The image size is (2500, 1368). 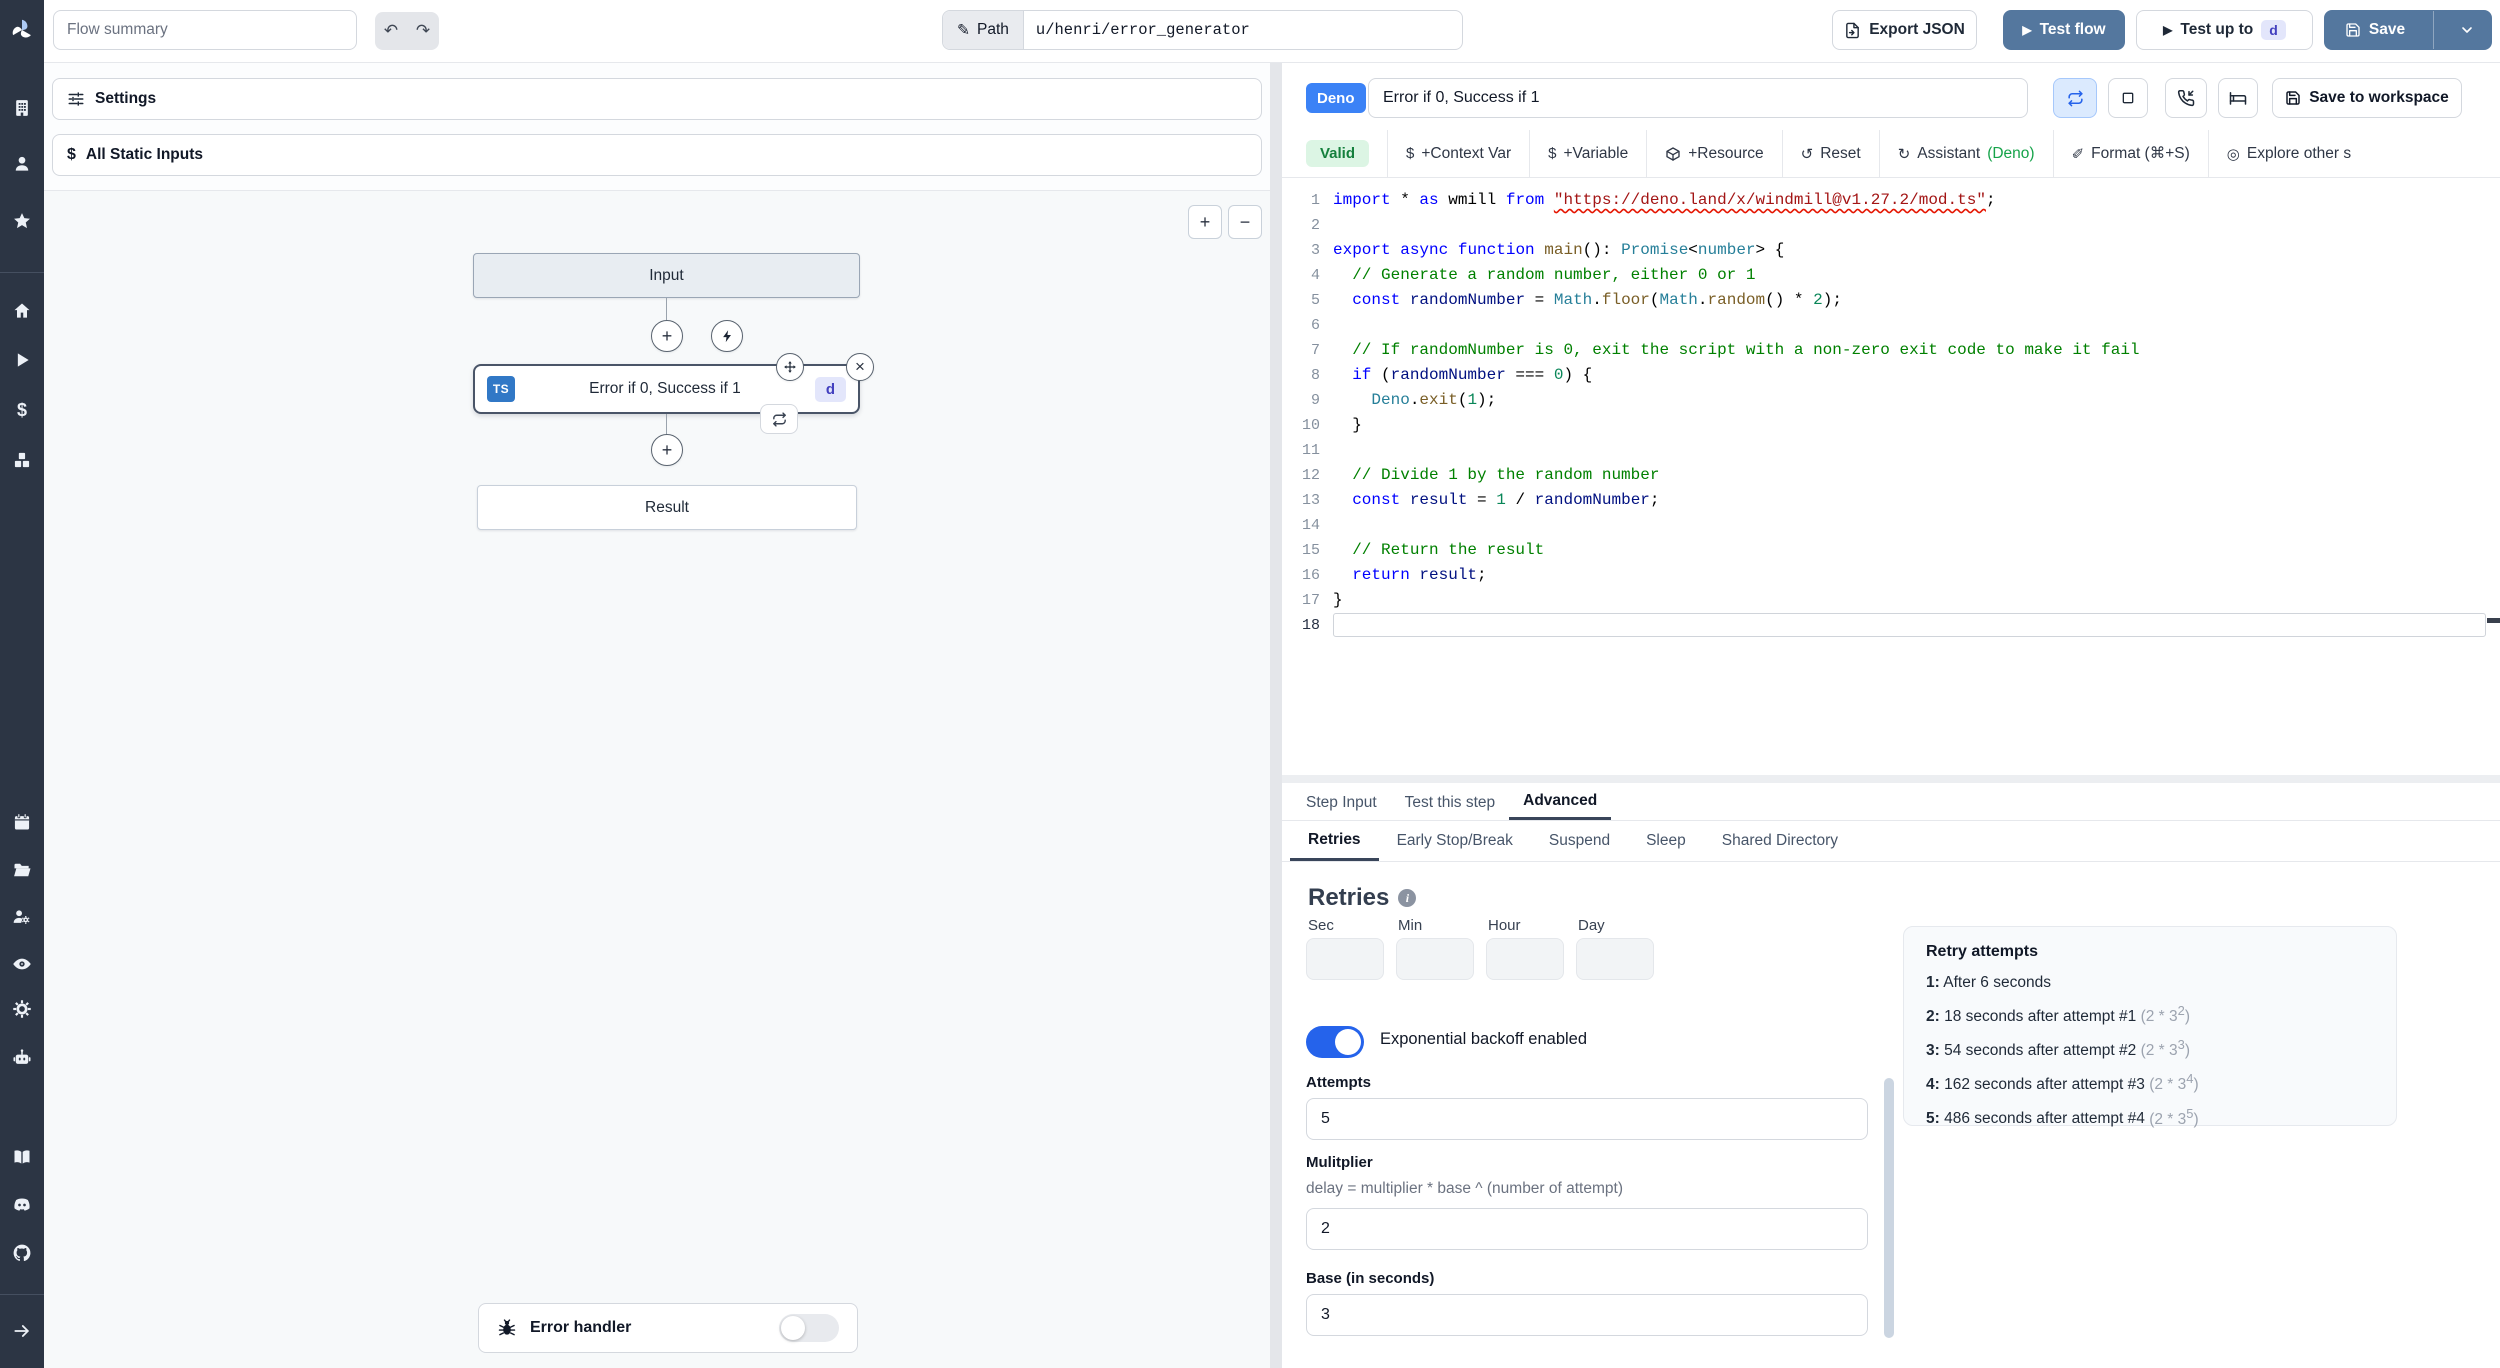 What do you see at coordinates (22, 1331) in the screenshot?
I see `expand-arrow-right-icon` at bounding box center [22, 1331].